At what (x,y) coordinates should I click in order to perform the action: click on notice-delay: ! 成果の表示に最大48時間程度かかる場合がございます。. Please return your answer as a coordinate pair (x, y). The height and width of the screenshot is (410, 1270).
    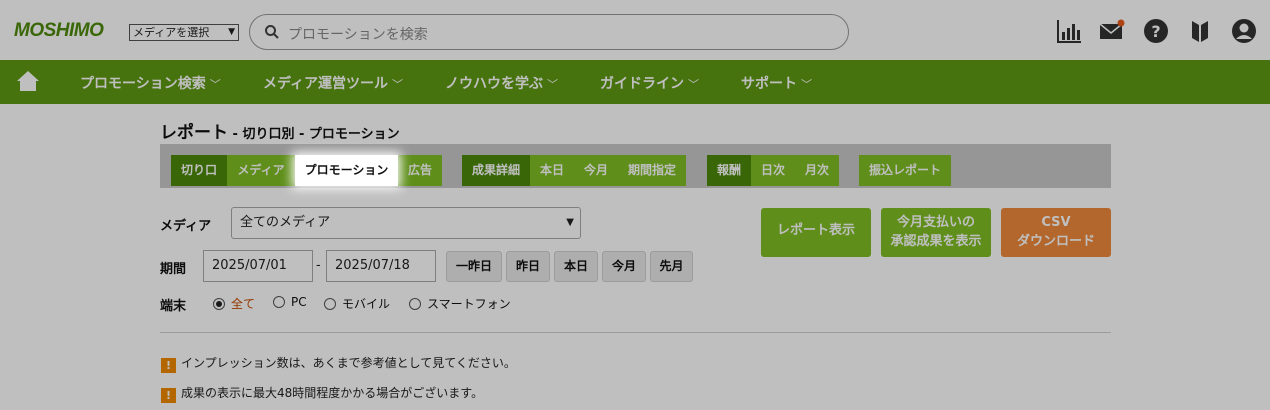
    Looking at the image, I should click on (322, 393).